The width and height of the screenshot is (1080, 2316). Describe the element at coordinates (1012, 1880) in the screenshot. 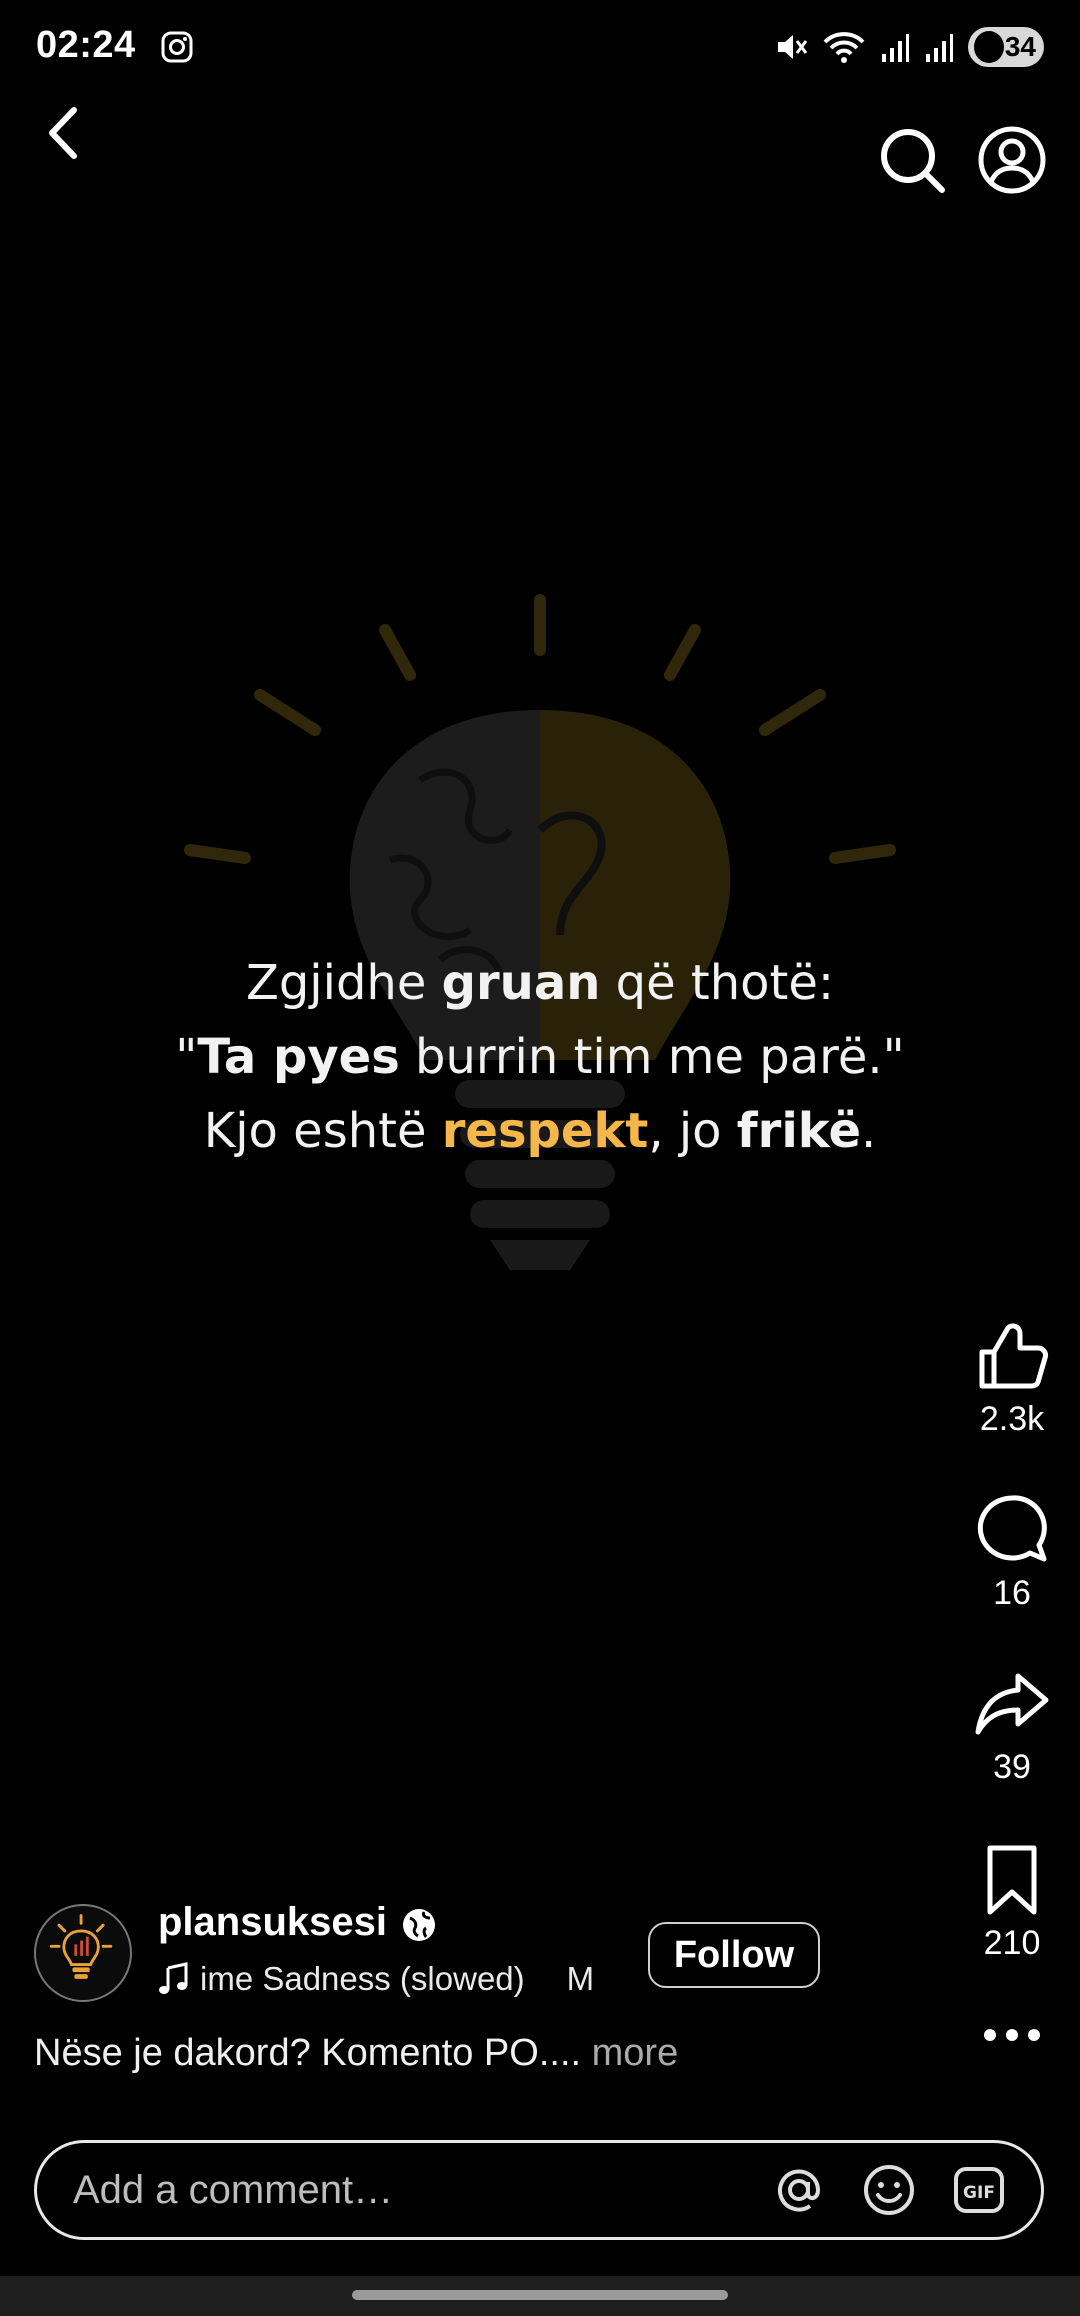

I see `bookmark-icon` at that location.